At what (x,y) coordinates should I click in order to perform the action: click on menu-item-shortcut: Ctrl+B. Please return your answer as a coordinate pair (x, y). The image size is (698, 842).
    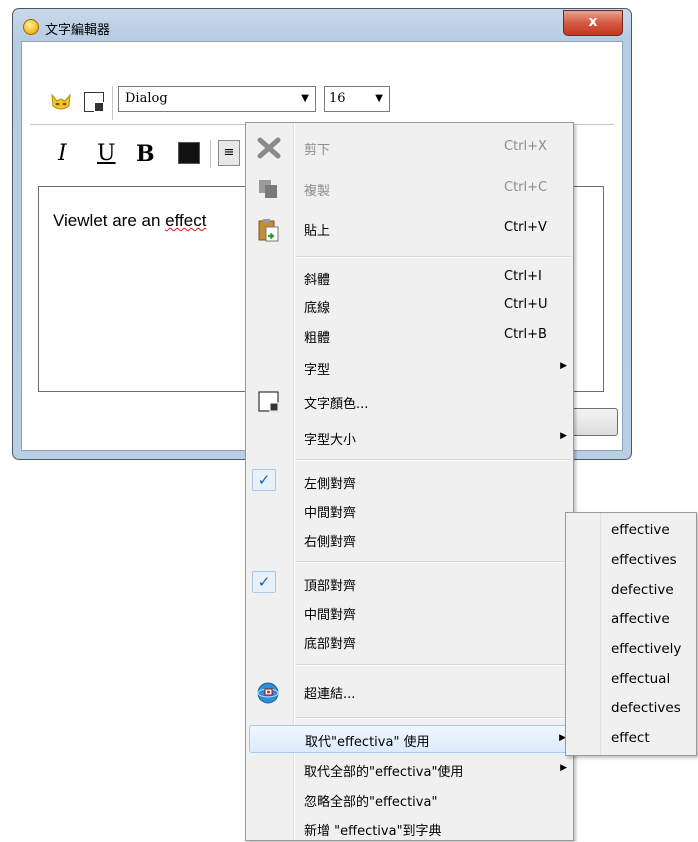
    Looking at the image, I should click on (525, 334).